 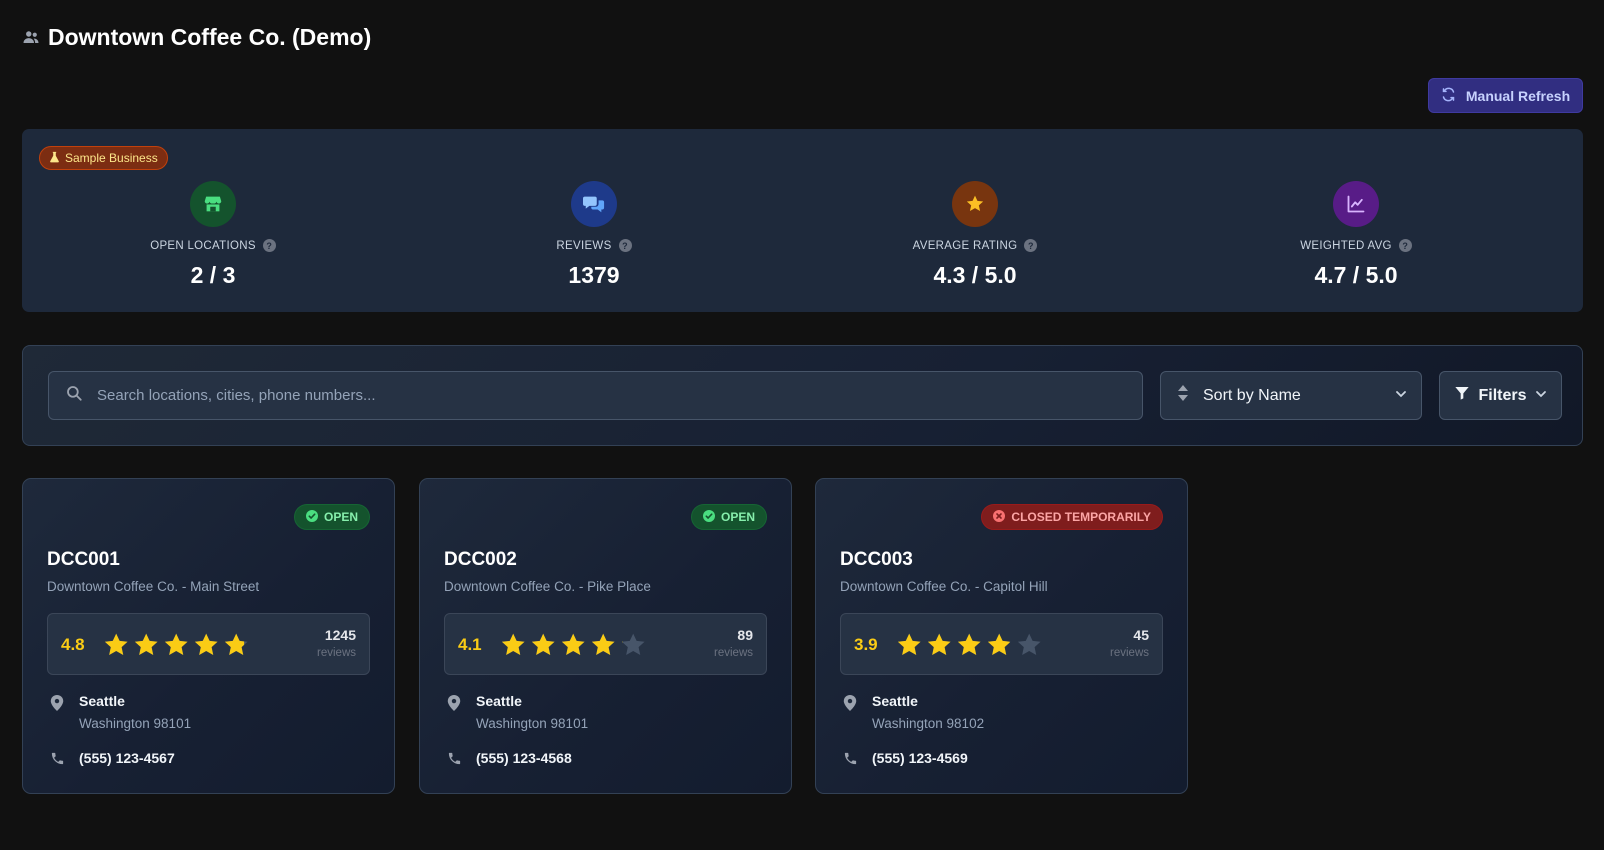 What do you see at coordinates (1183, 395) in the screenshot?
I see `sort-icon` at bounding box center [1183, 395].